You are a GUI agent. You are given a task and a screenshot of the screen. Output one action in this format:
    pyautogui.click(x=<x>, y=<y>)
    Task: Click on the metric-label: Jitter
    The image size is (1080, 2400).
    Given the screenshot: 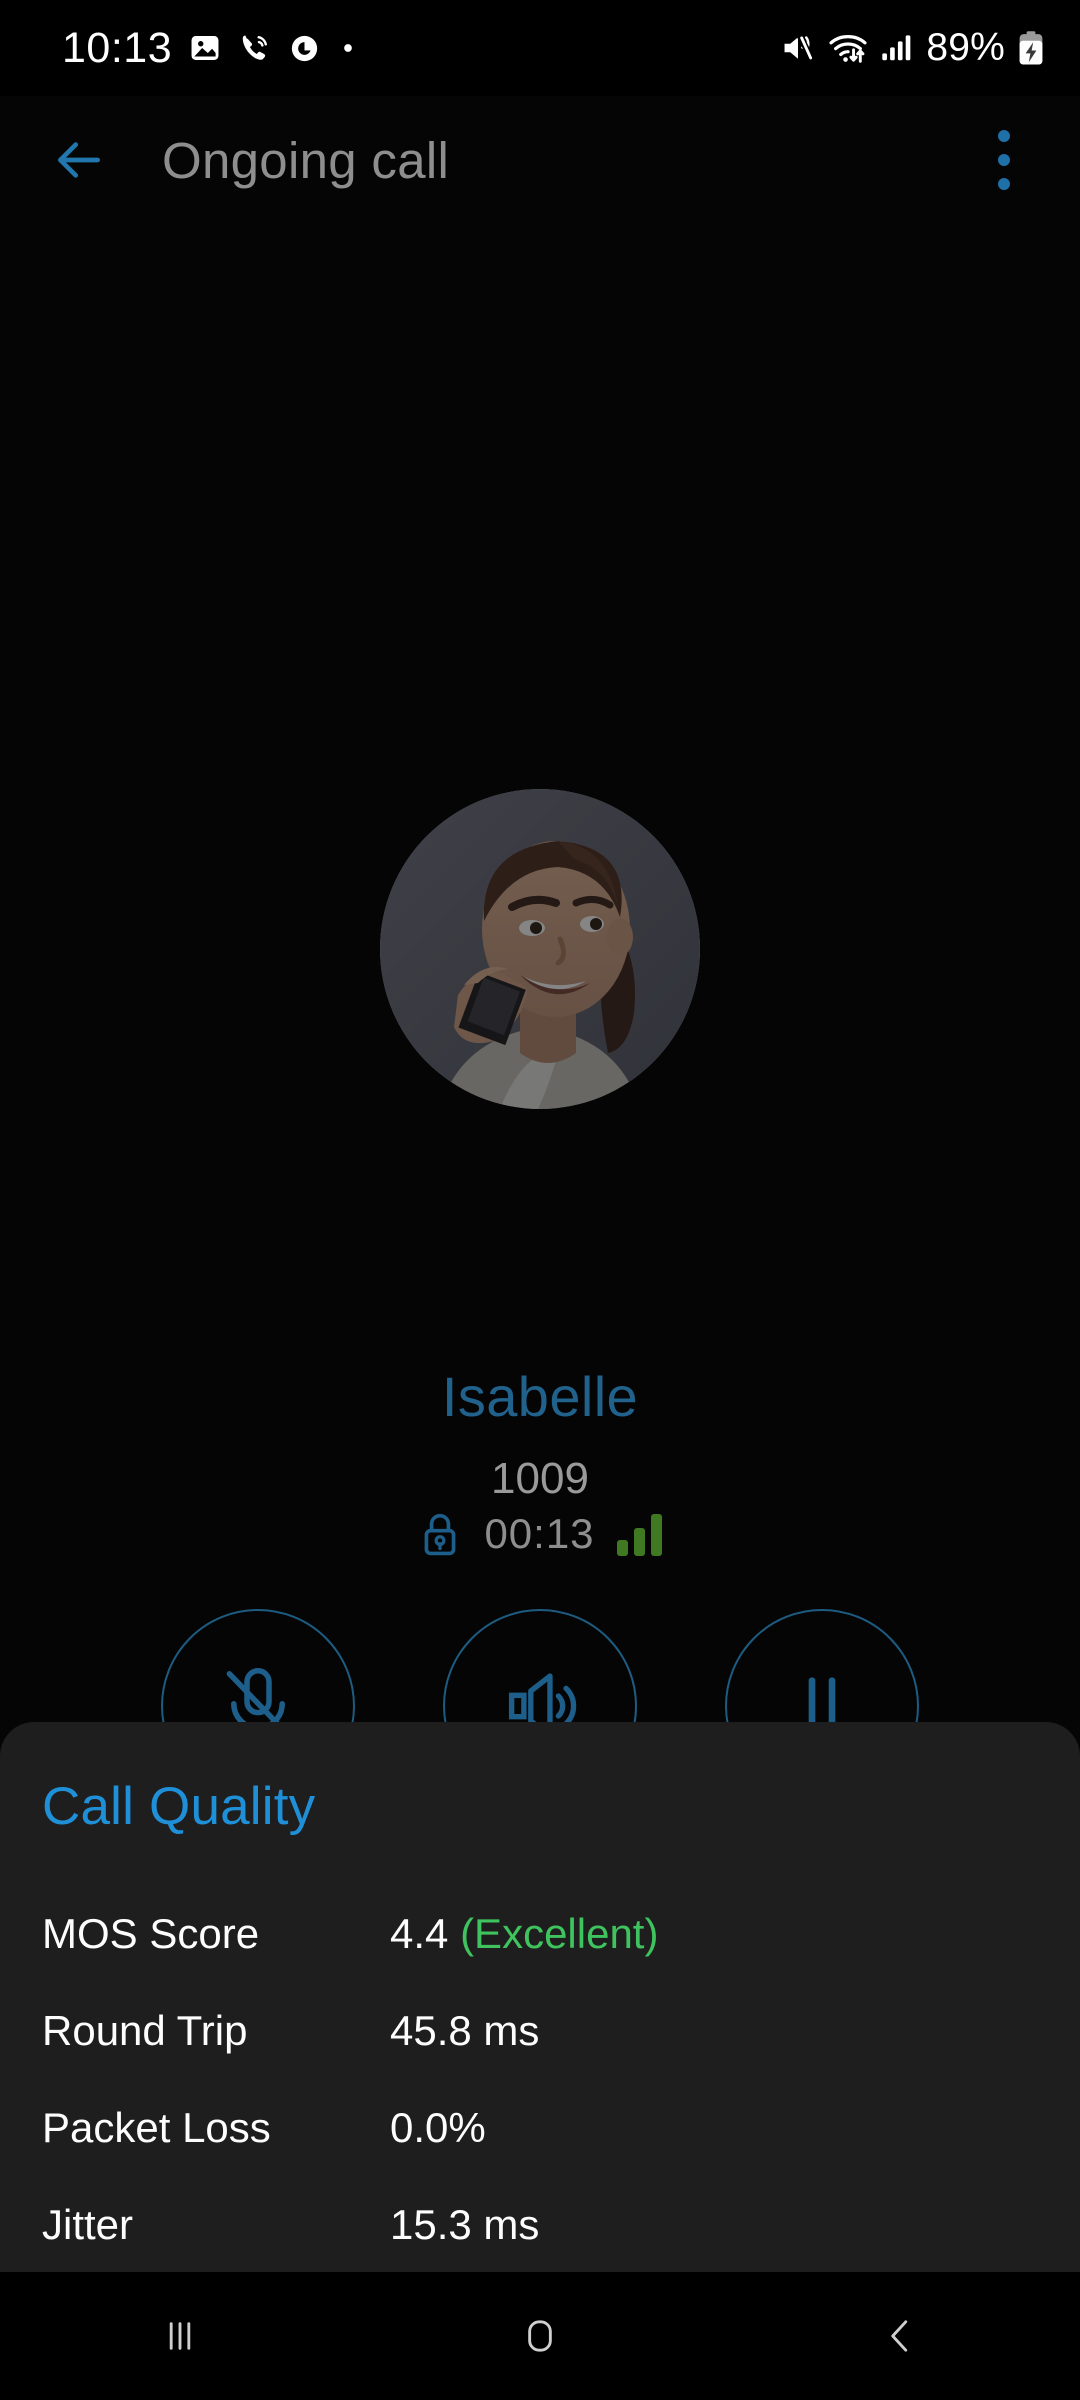 What is the action you would take?
    pyautogui.click(x=88, y=2224)
    